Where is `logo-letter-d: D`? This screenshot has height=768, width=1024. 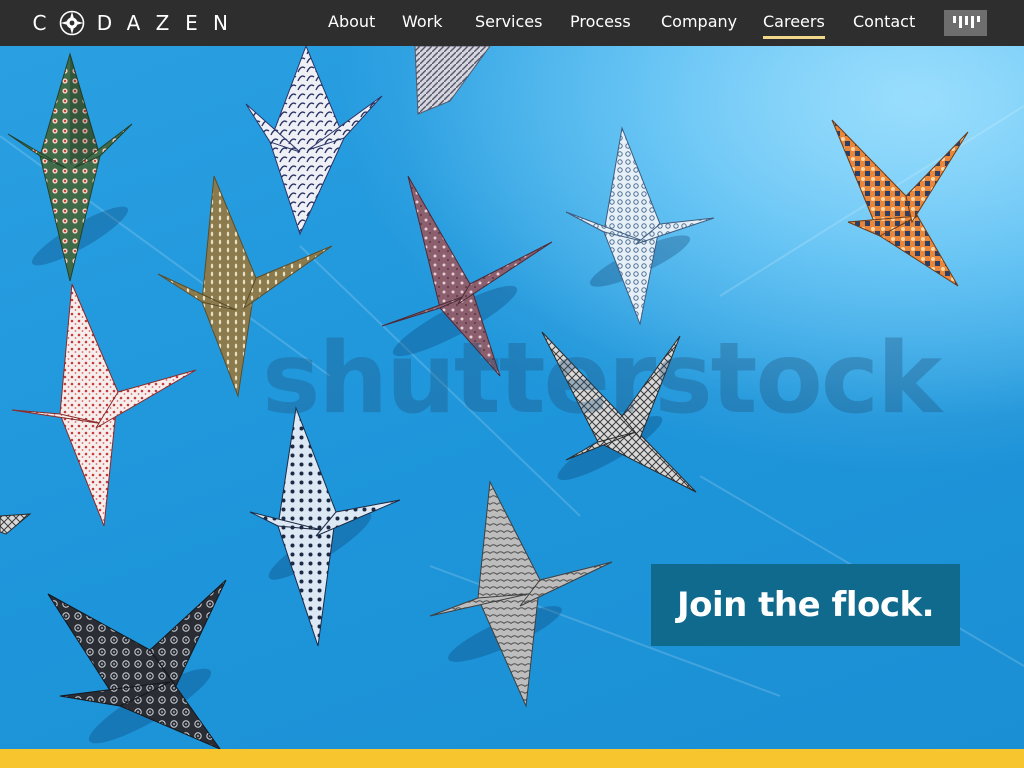 logo-letter-d: D is located at coordinates (104, 23).